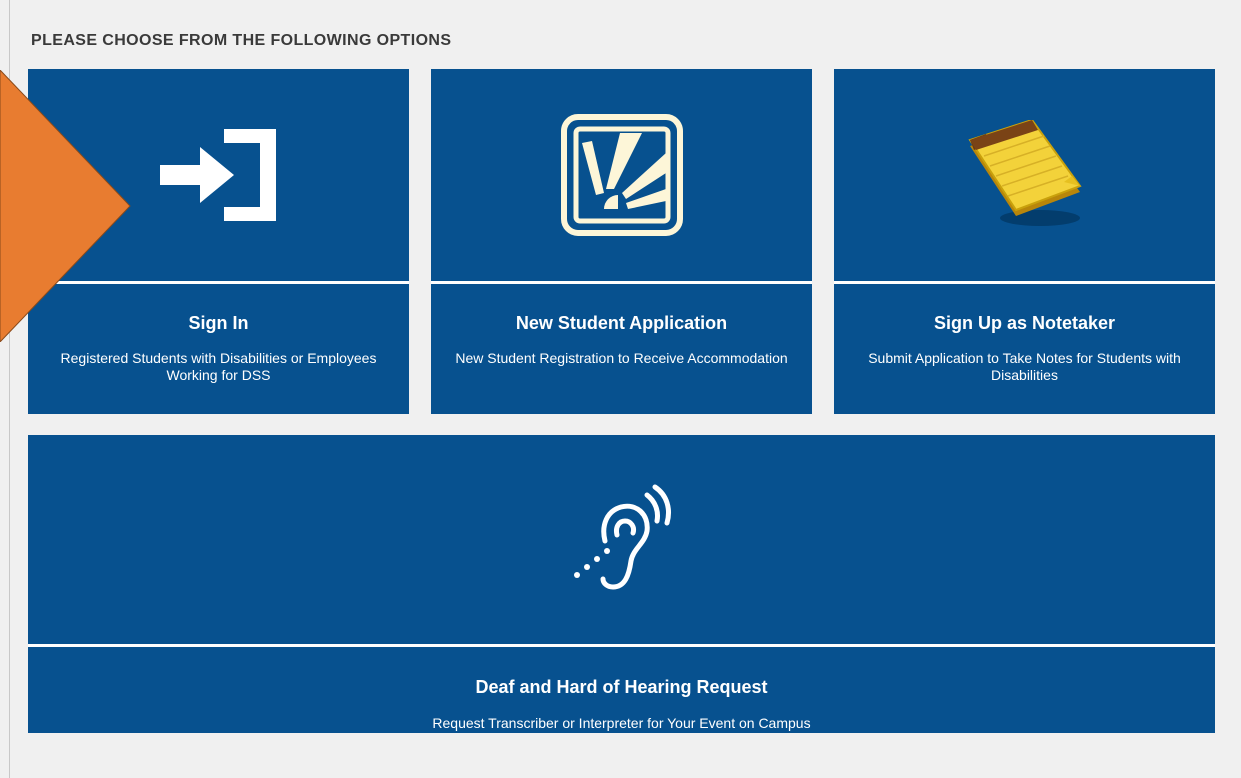 This screenshot has width=1241, height=778. I want to click on notetaker-icon-area, so click(1024, 175).